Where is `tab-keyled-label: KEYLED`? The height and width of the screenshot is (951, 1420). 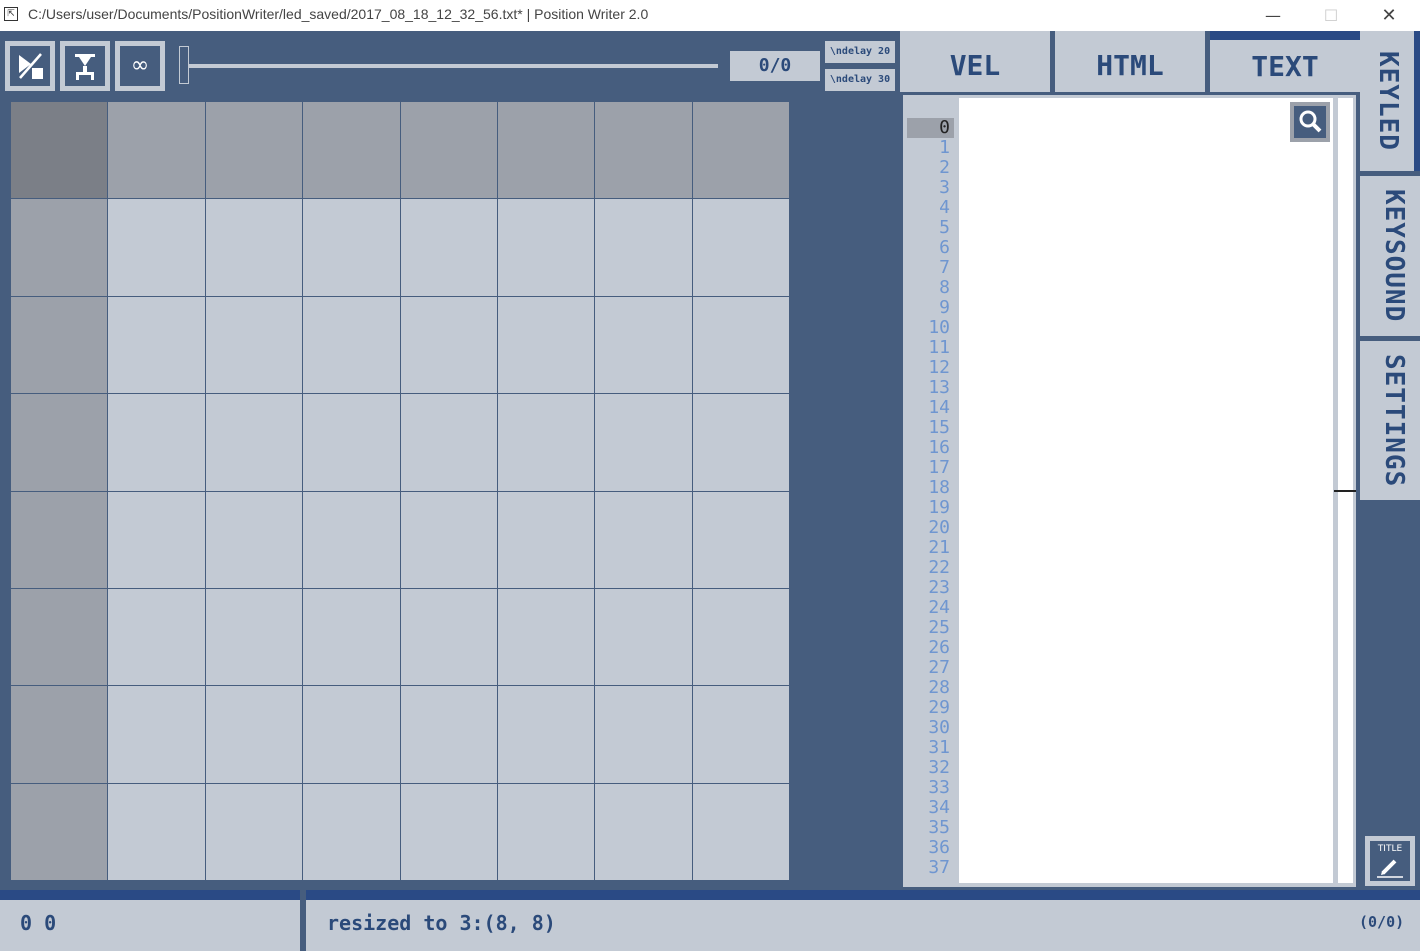 tab-keyled-label: KEYLED is located at coordinates (1388, 101).